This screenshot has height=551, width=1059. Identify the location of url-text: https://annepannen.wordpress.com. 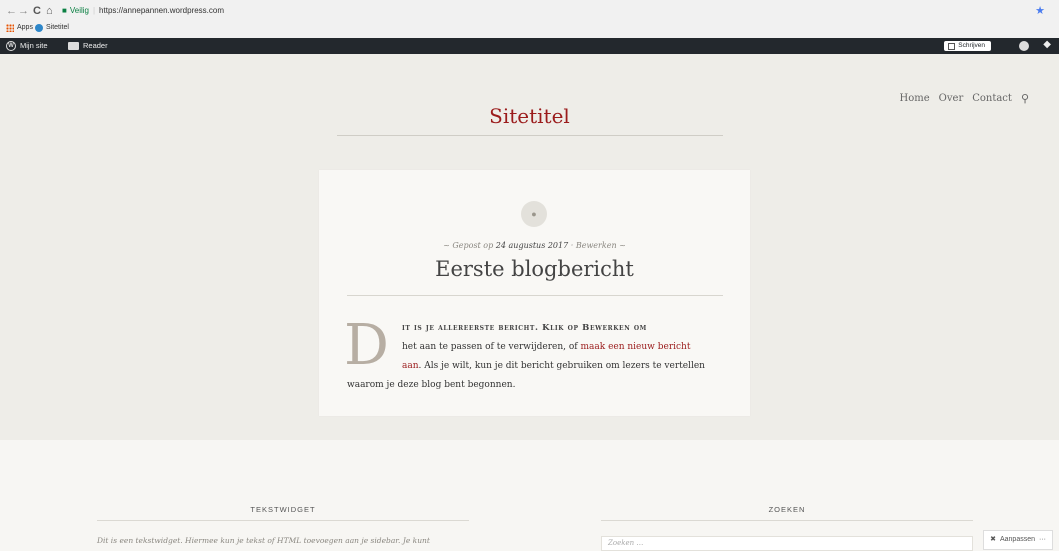
(162, 10).